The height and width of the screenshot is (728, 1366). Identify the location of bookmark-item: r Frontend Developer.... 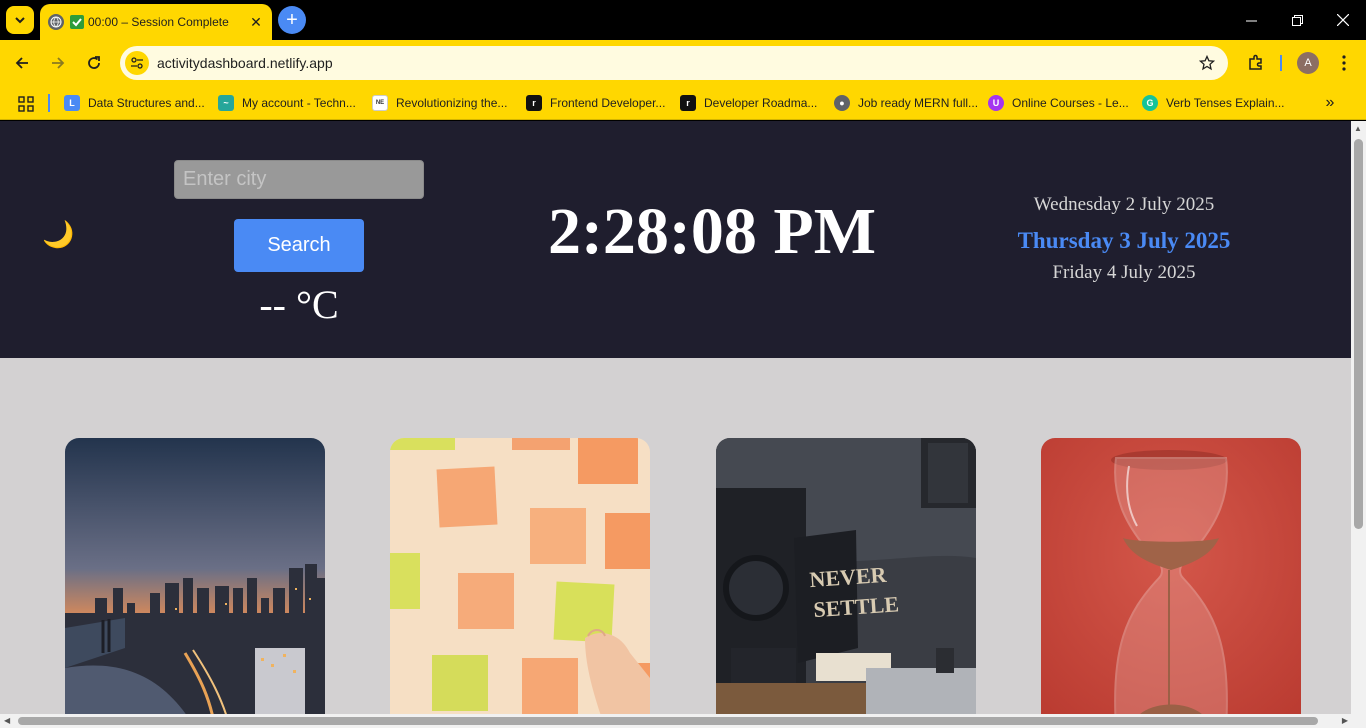
(595, 103).